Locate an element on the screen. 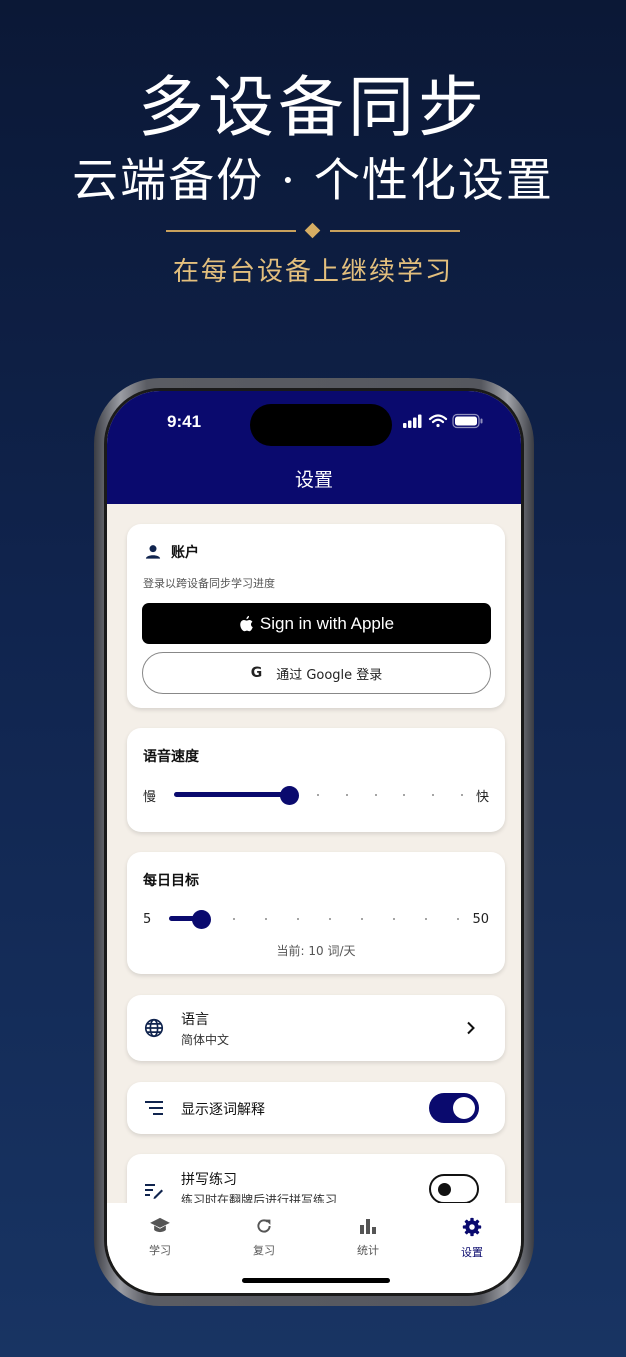 The image size is (626, 1357). word-explanation-label: 显示逐词解释 is located at coordinates (223, 1110).